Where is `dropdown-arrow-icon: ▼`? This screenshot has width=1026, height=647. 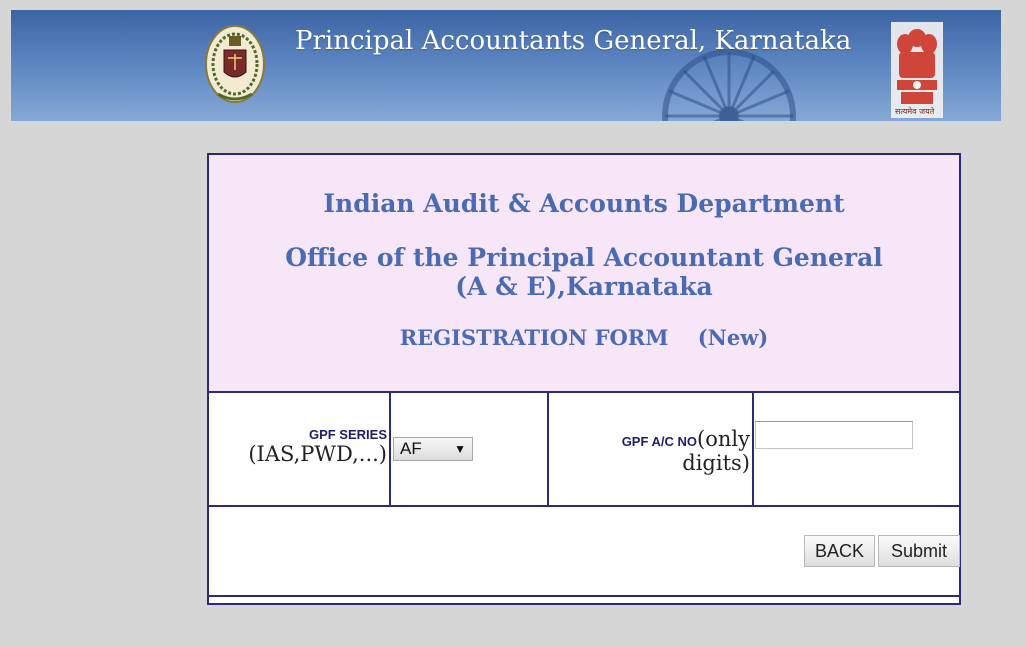 dropdown-arrow-icon: ▼ is located at coordinates (460, 449).